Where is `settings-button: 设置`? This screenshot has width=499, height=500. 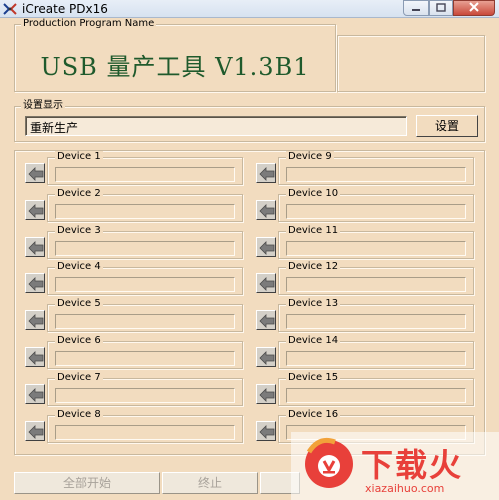 settings-button: 设置 is located at coordinates (447, 126).